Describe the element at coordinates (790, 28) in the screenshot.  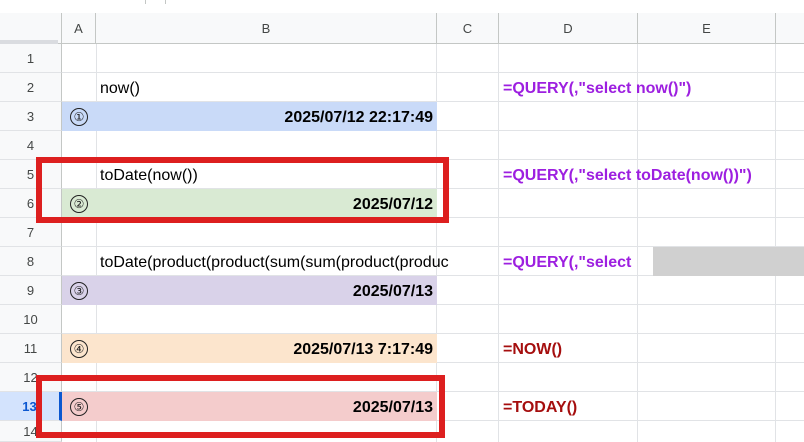
I see `column-header-f` at that location.